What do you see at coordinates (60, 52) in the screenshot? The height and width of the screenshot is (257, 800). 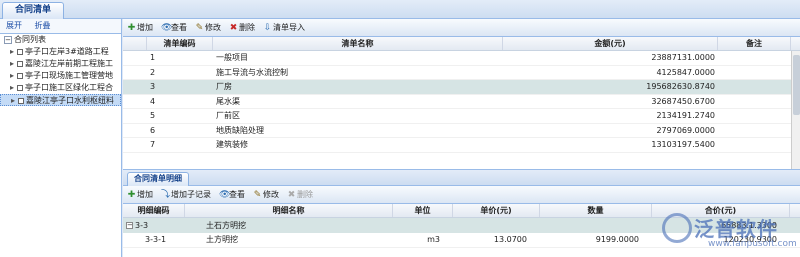 I see `tree-item: ▸ 亭子口左岸3#道路工程` at bounding box center [60, 52].